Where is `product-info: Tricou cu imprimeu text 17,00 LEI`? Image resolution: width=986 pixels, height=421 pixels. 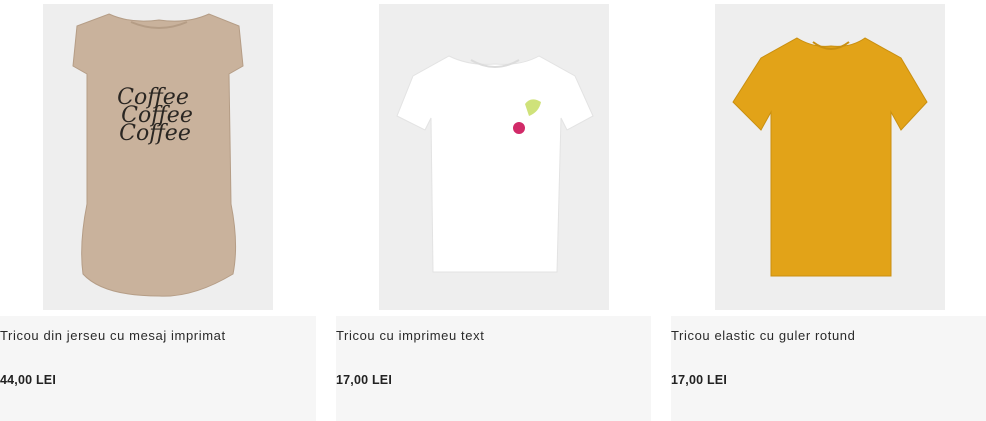 product-info: Tricou cu imprimeu text 17,00 LEI is located at coordinates (493, 368).